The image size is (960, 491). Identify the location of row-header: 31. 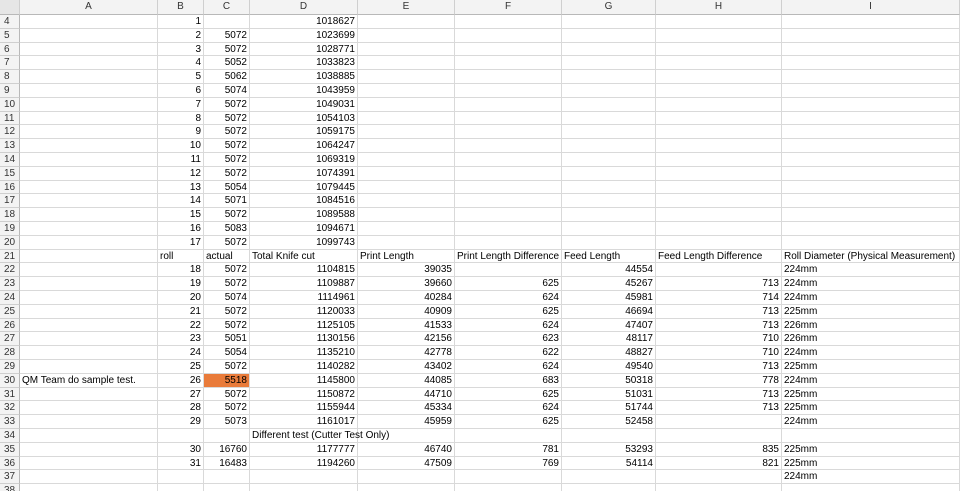
(10, 394).